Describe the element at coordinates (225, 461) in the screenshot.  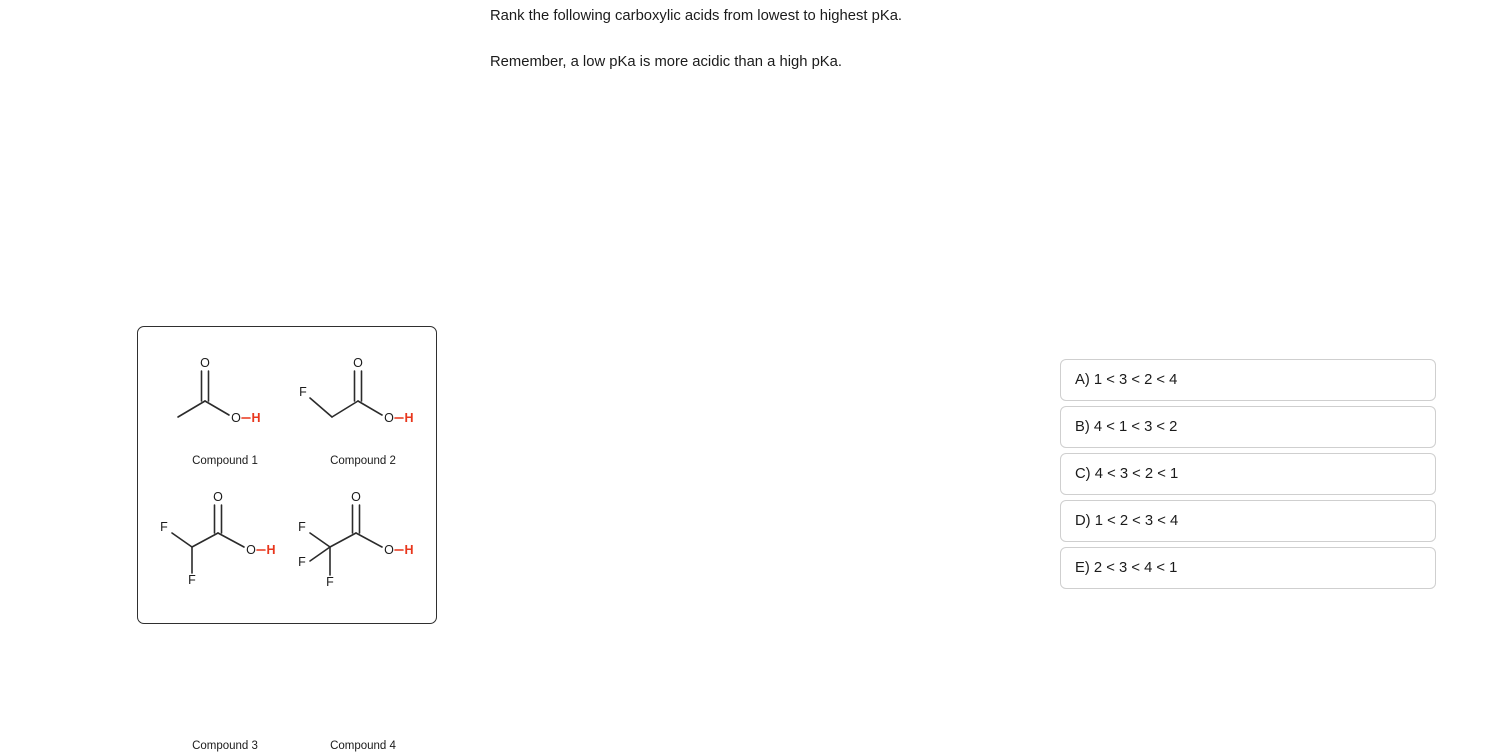
I see `compound-1-label: Compound 1` at that location.